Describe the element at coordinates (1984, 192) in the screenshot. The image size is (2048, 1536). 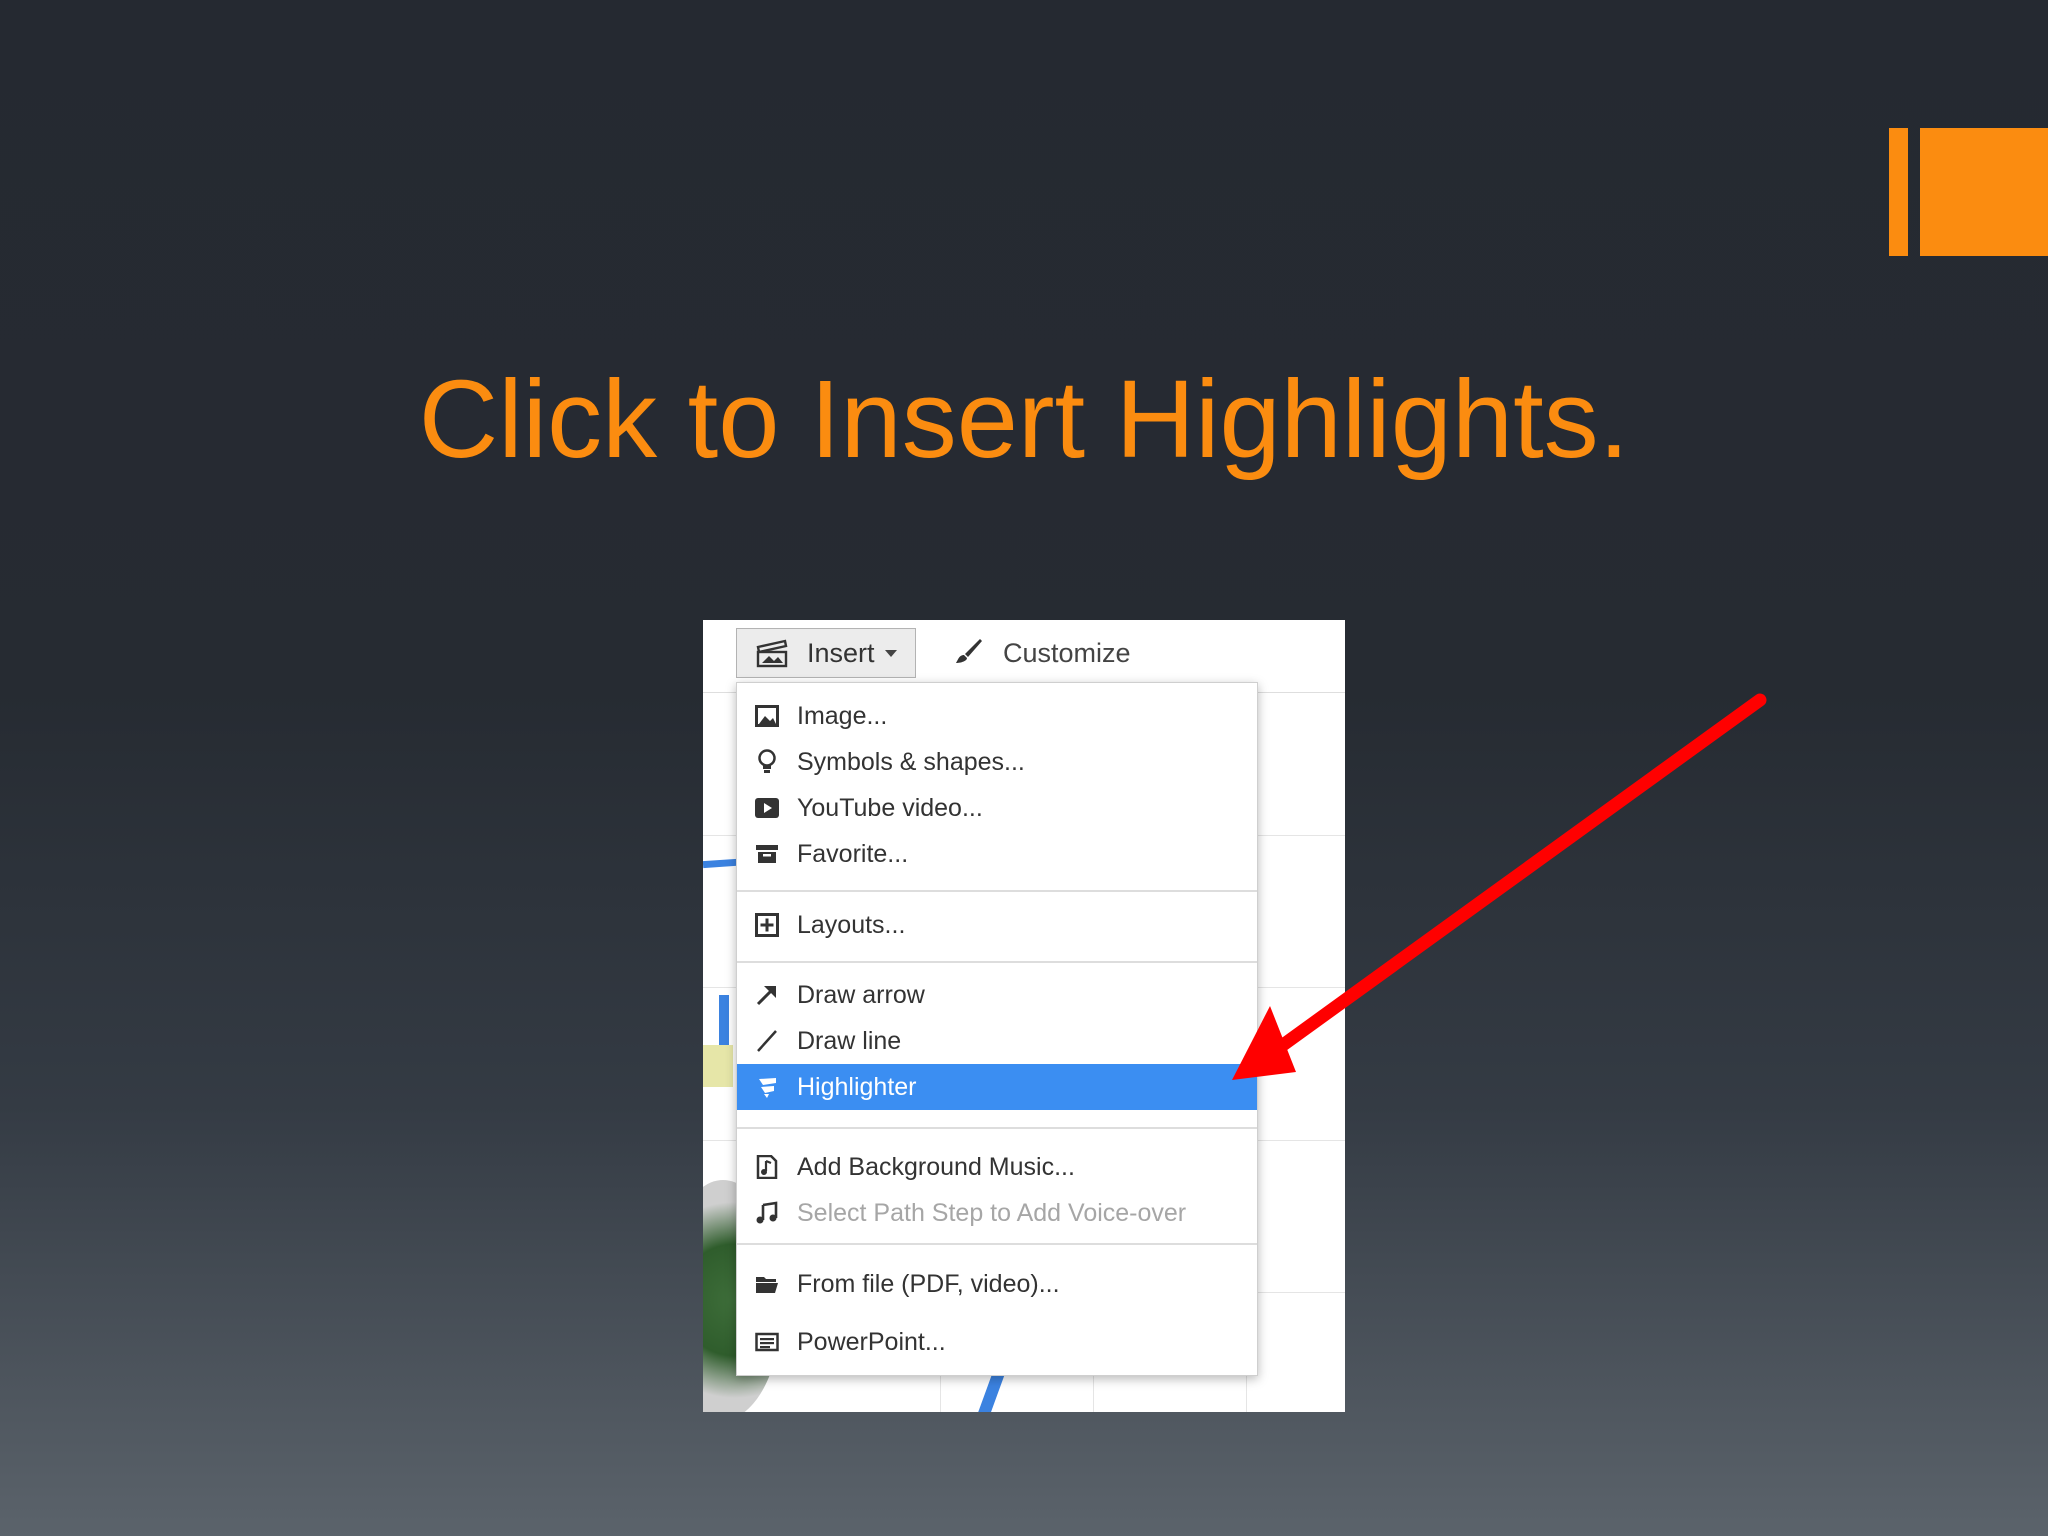
I see `accent-bar-block` at that location.